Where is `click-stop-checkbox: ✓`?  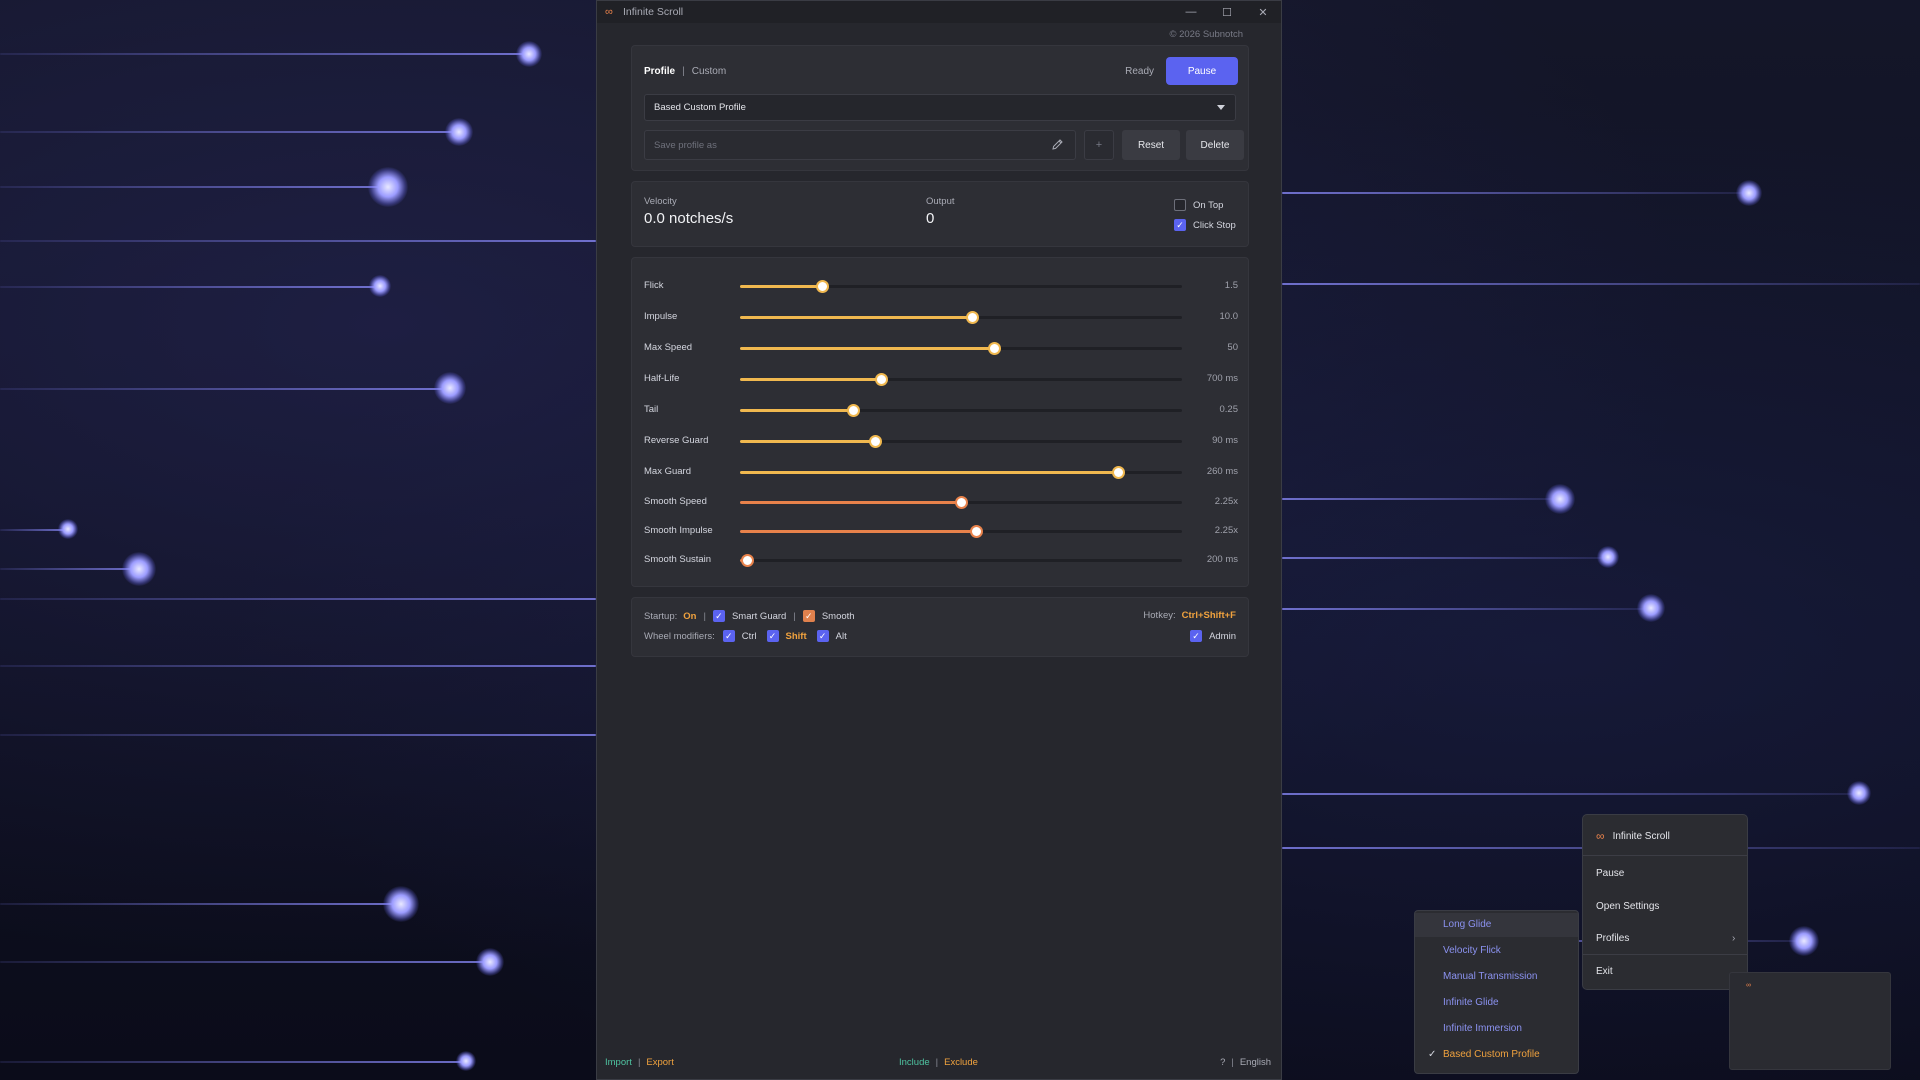
click-stop-checkbox: ✓ is located at coordinates (1180, 225).